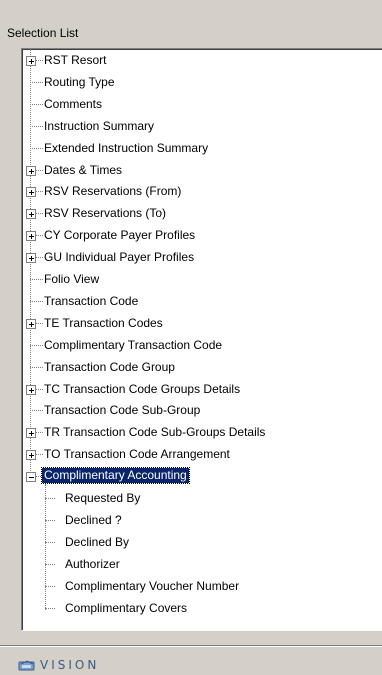 The height and width of the screenshot is (675, 382). I want to click on tree-item: Routing Type, so click(202, 82).